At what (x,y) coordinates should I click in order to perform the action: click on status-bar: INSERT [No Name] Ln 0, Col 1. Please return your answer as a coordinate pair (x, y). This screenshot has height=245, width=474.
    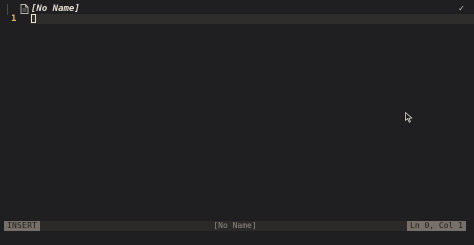
    Looking at the image, I should click on (235, 226).